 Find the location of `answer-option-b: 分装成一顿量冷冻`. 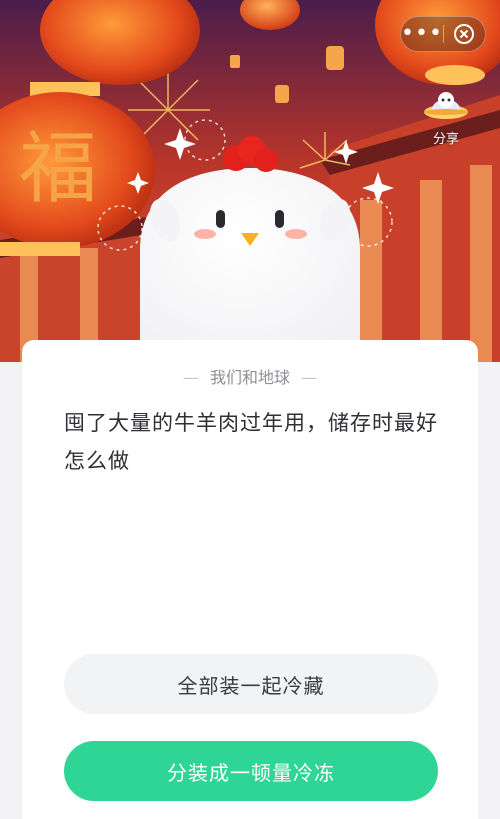

answer-option-b: 分装成一顿量冷冻 is located at coordinates (251, 771).